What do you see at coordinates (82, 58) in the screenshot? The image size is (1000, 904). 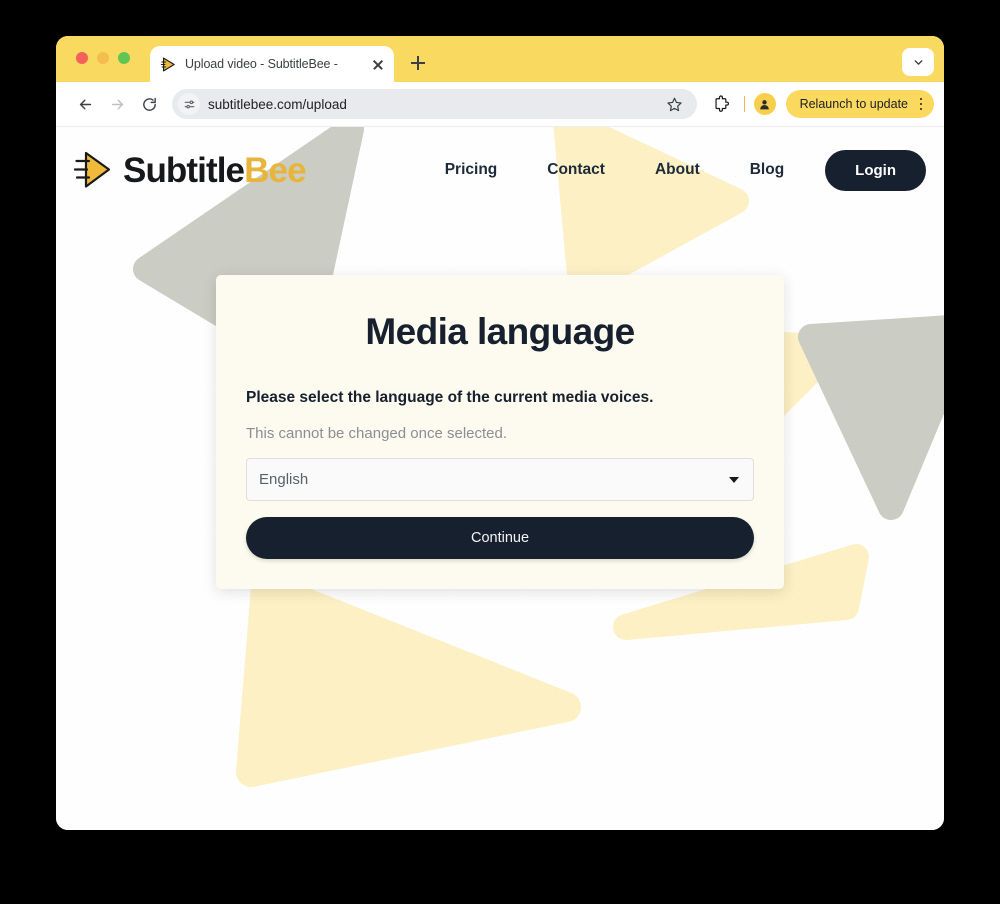 I see `close-window-button` at bounding box center [82, 58].